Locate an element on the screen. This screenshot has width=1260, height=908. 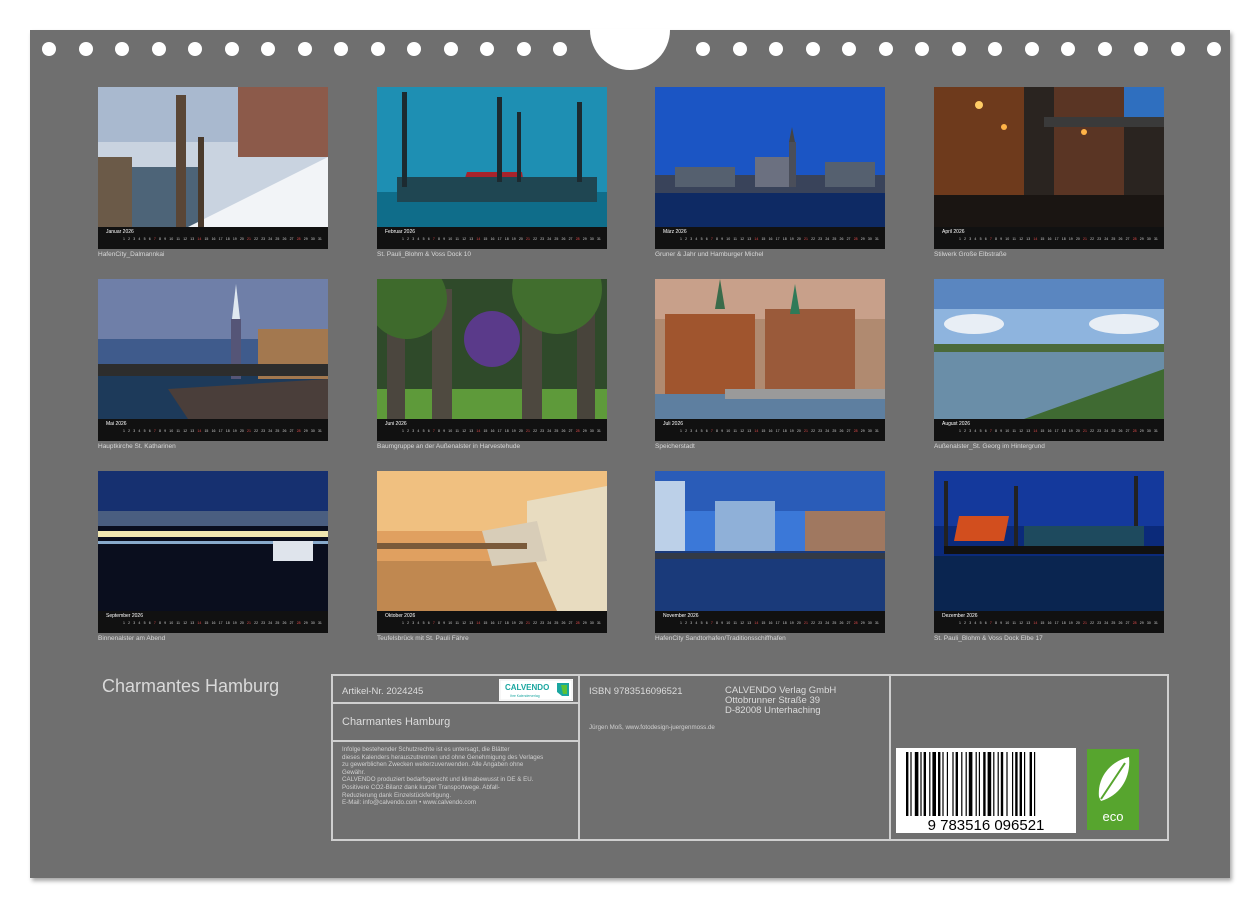
barcode-number: 9 783516 096521 is located at coordinates (986, 825).